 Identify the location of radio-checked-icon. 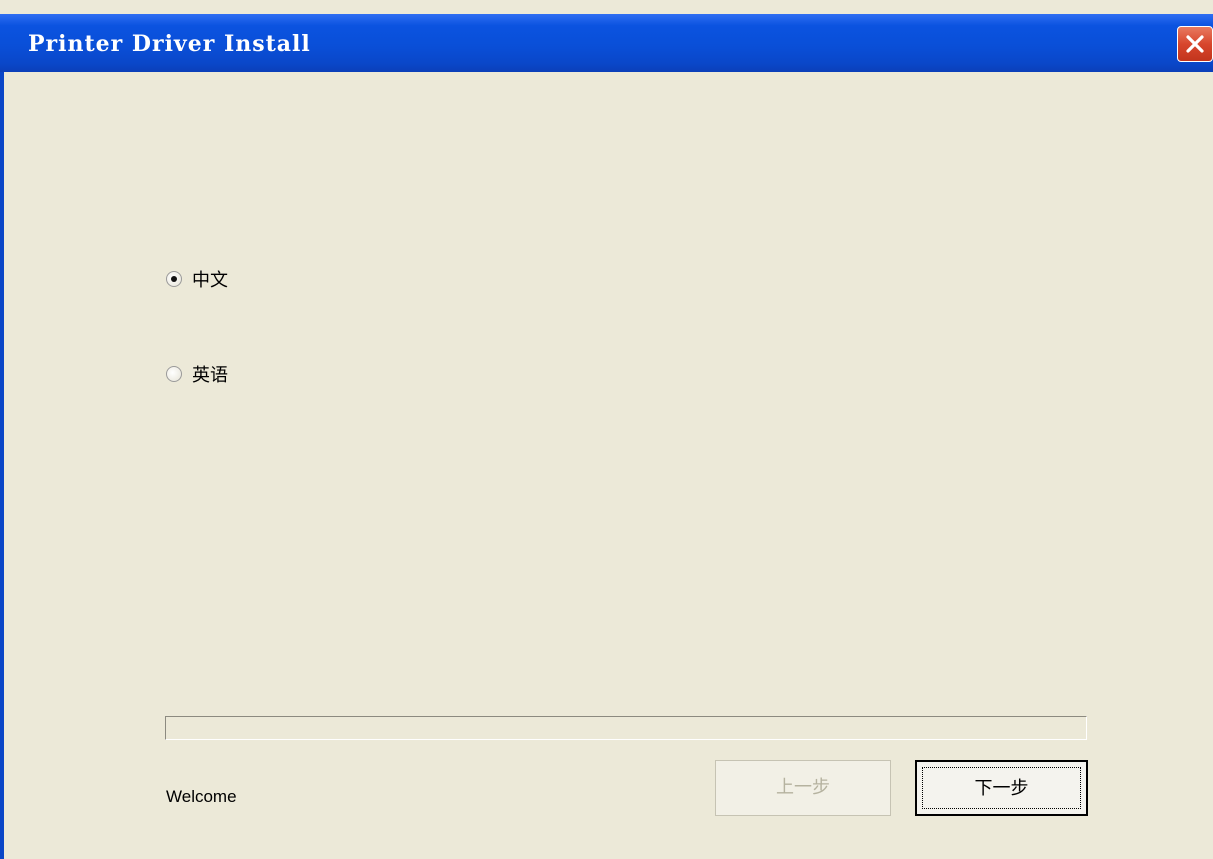
(174, 279).